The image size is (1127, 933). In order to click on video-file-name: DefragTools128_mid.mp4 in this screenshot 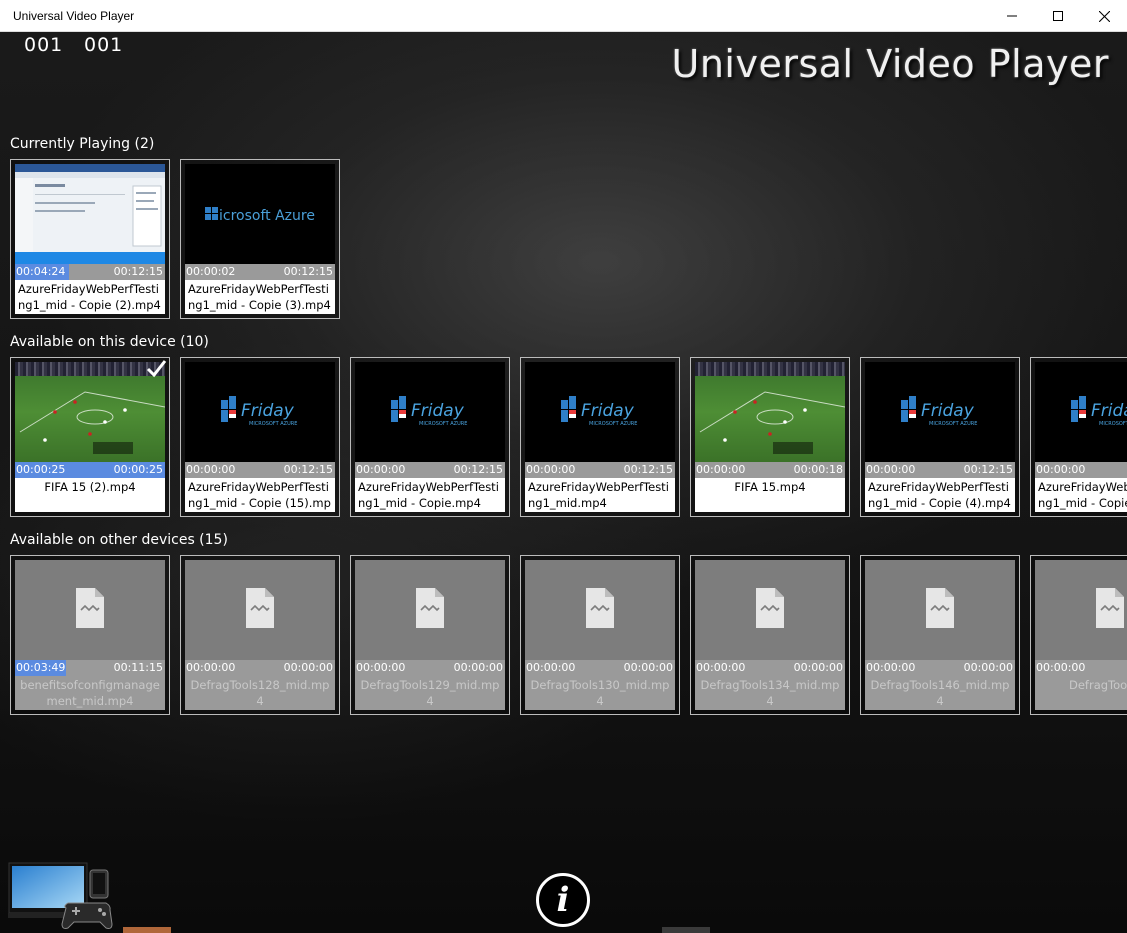, I will do `click(260, 693)`.